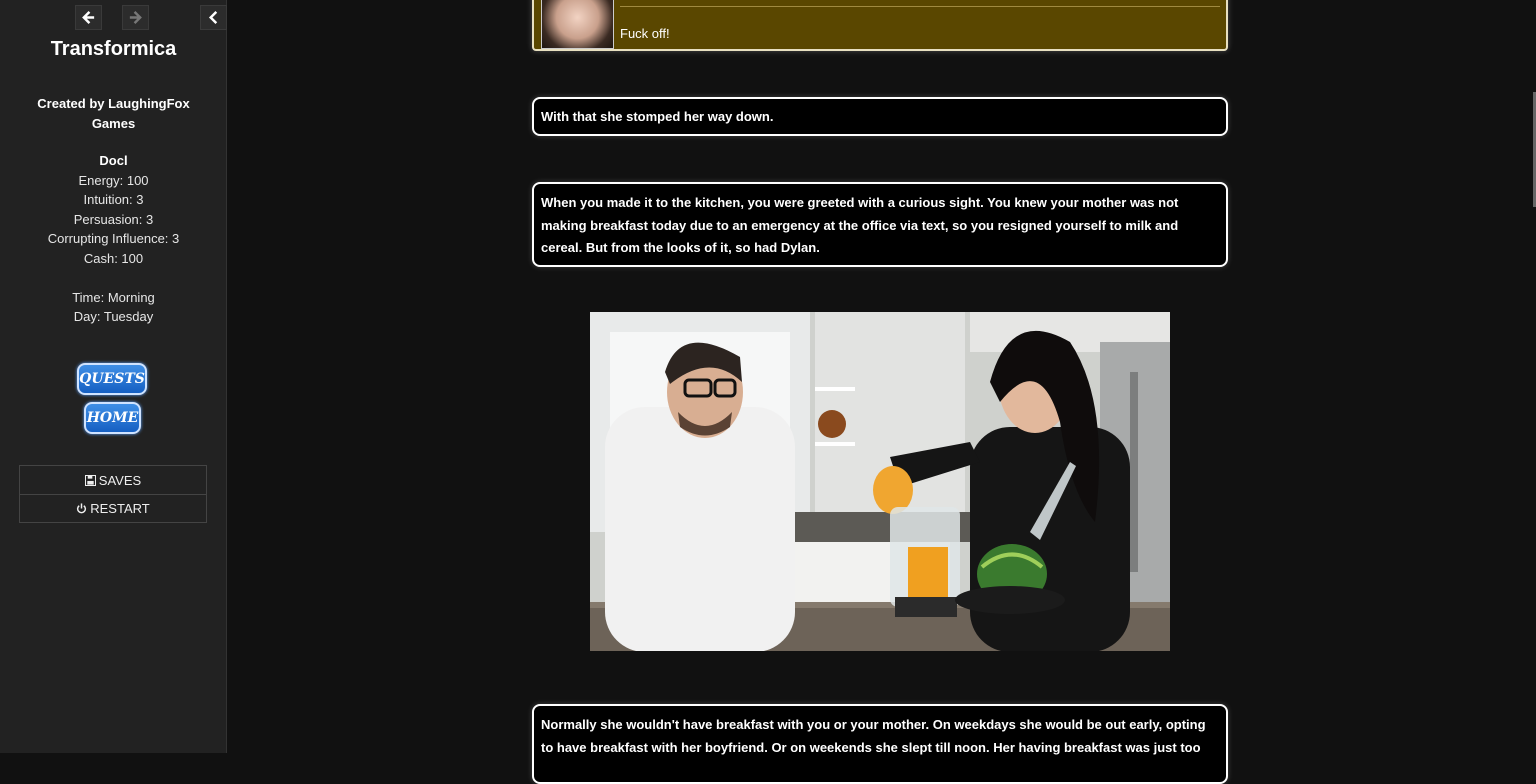 The image size is (1536, 784). What do you see at coordinates (113, 278) in the screenshot?
I see `stats-spacer` at bounding box center [113, 278].